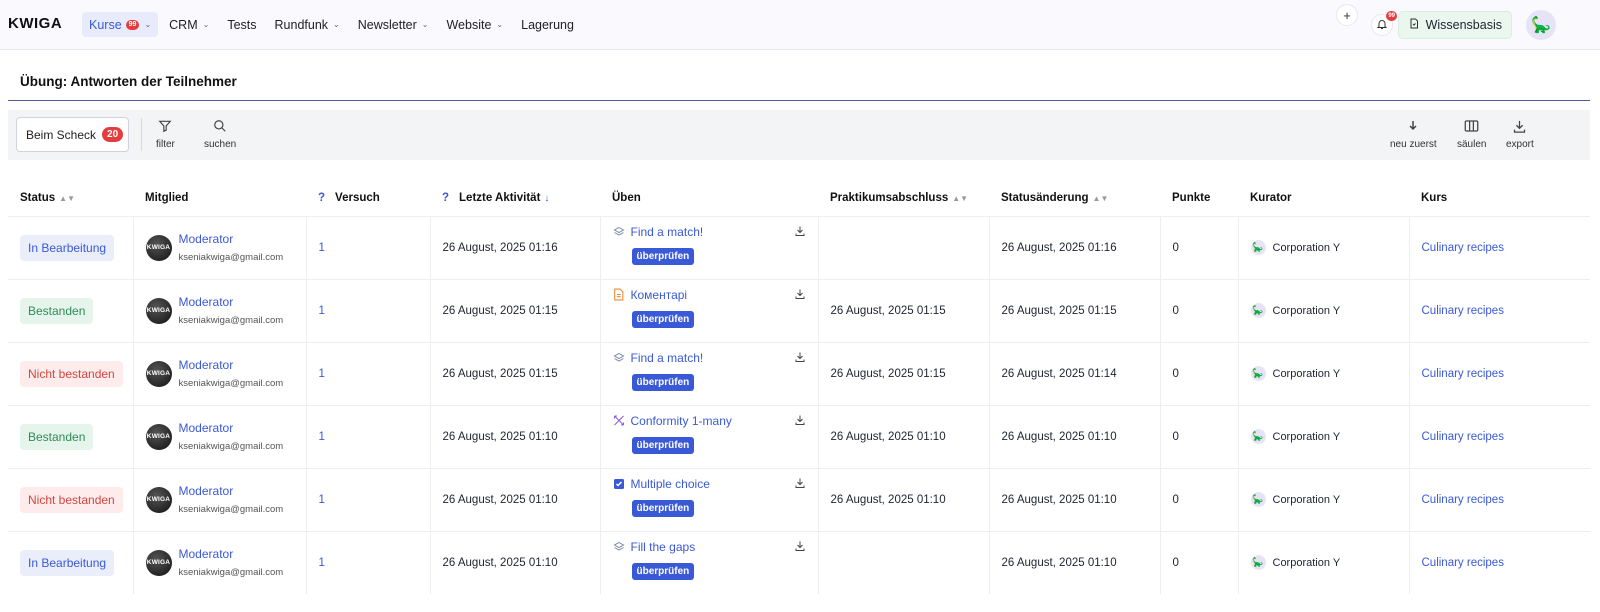 This screenshot has width=1600, height=612. I want to click on nav-item-label: CRM, so click(183, 24).